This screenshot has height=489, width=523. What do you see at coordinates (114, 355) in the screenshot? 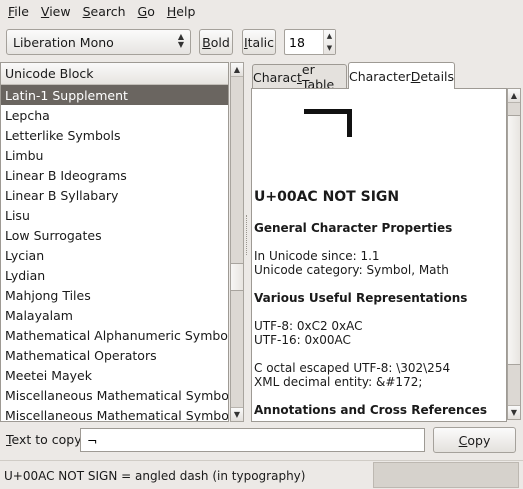
I see `list-item: Mathematical Operators` at bounding box center [114, 355].